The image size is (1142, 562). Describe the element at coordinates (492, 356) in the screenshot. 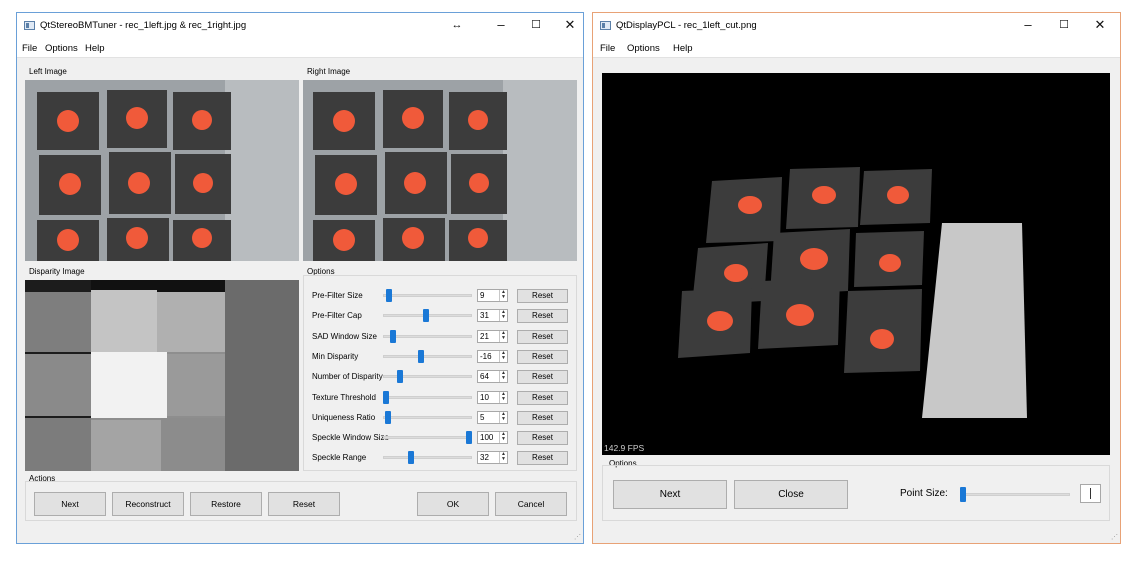

I see `option-spinbox: -16 ▲ ▼` at that location.